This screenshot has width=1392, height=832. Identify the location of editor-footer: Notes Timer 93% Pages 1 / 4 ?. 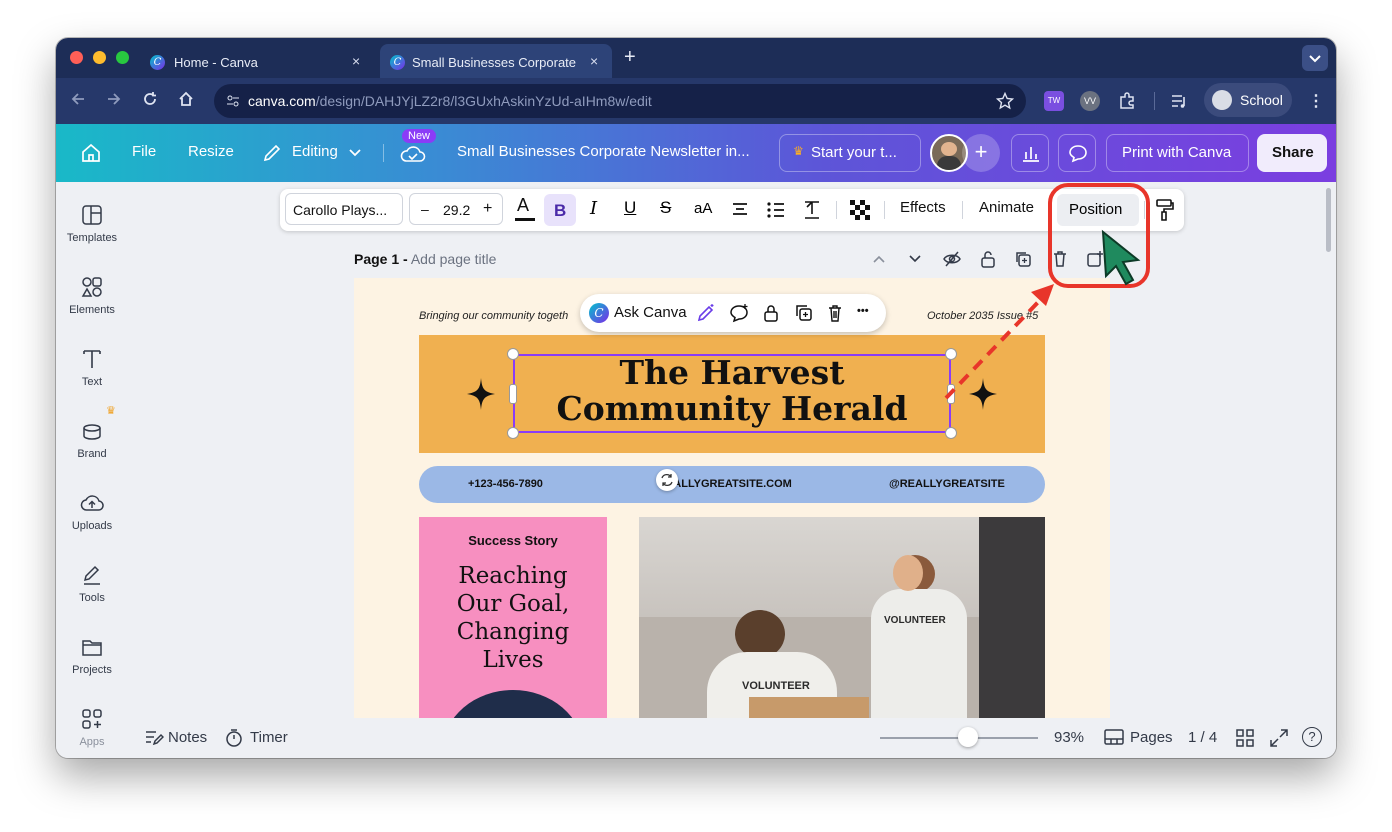
(732, 738).